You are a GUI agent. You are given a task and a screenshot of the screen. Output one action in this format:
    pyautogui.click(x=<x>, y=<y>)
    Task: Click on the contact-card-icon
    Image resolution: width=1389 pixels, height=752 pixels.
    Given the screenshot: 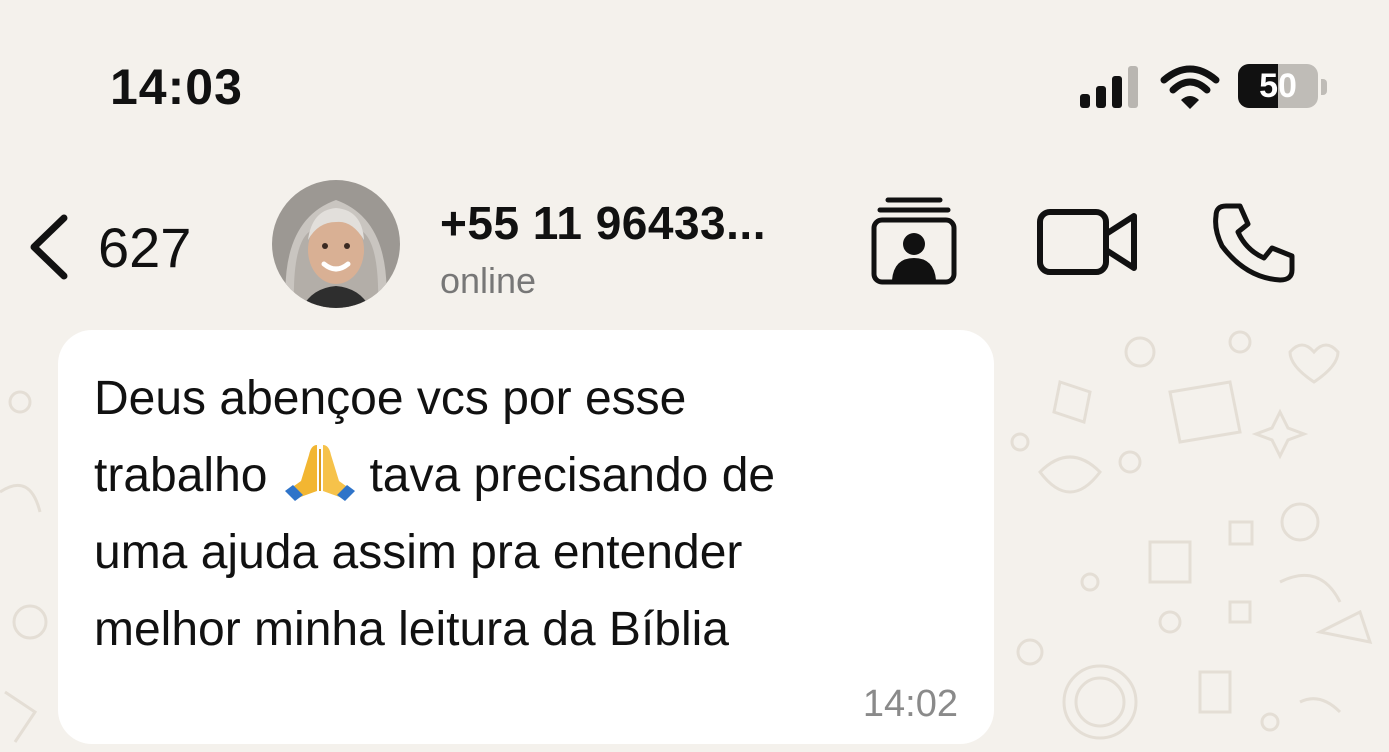 What is the action you would take?
    pyautogui.click(x=914, y=240)
    